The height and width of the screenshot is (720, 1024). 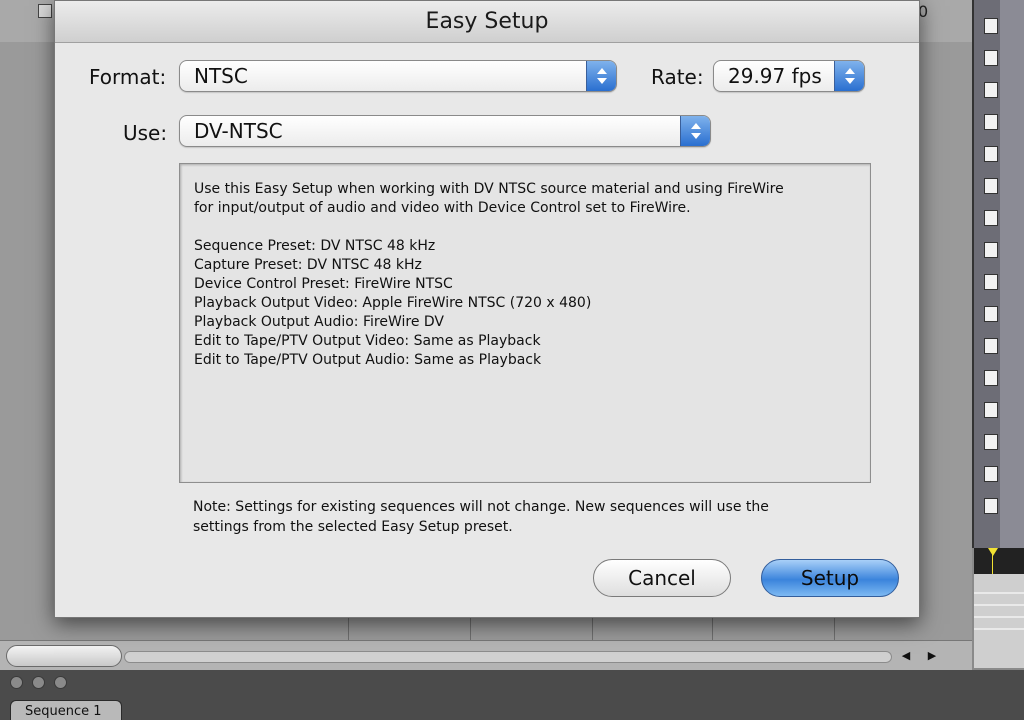 What do you see at coordinates (315, 246) in the screenshot?
I see `preset-line: Sequence Preset: DV NTSC 48 kHz` at bounding box center [315, 246].